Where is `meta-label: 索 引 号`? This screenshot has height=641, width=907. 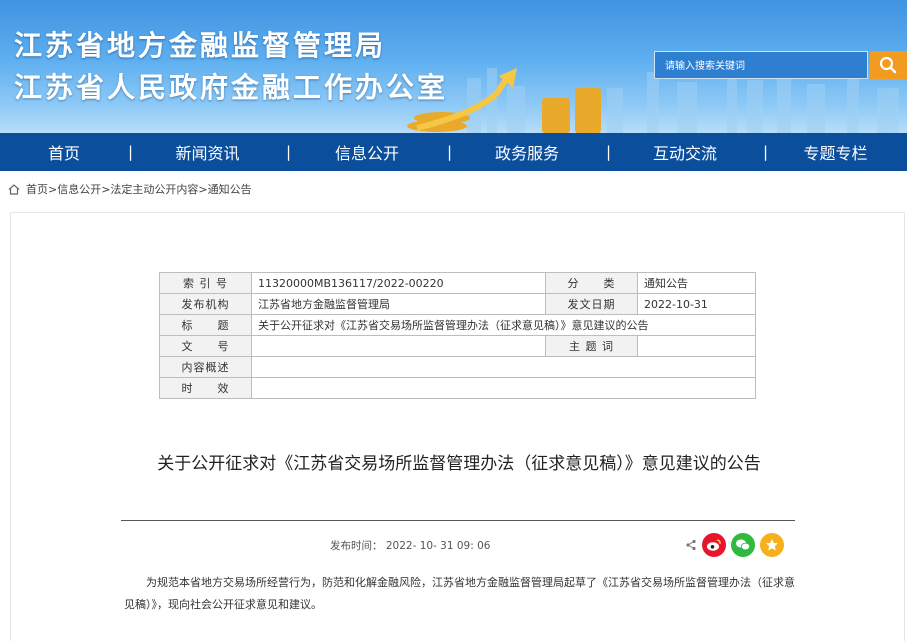 meta-label: 索 引 号 is located at coordinates (205, 283).